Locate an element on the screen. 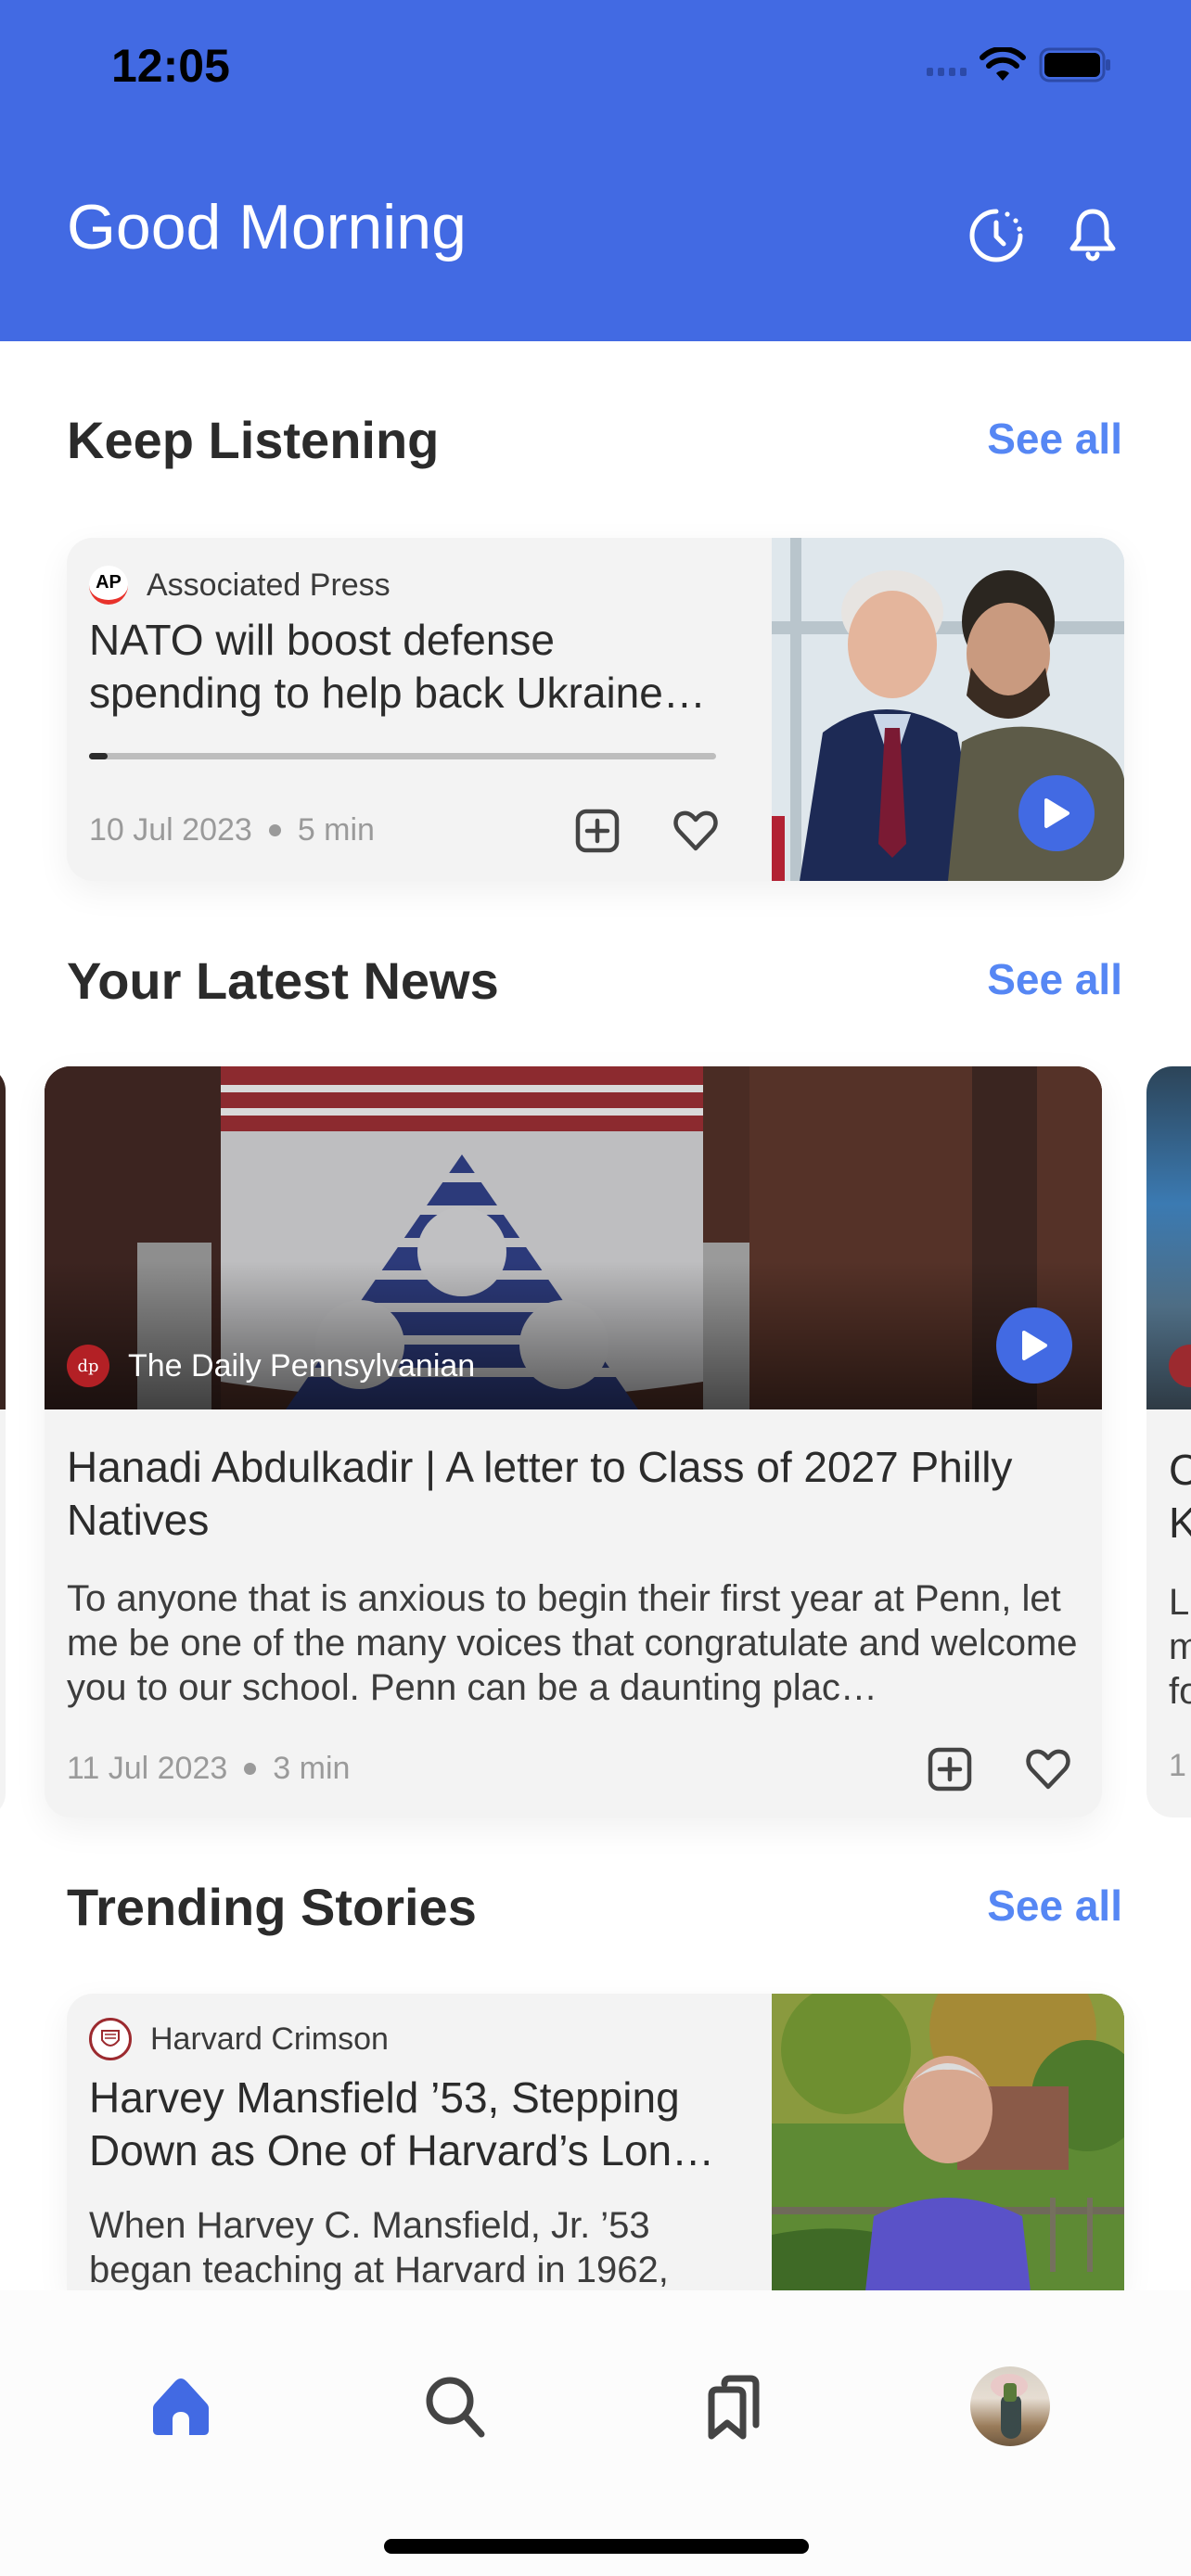 The width and height of the screenshot is (1191, 2576). source-name: Associated Press is located at coordinates (269, 585).